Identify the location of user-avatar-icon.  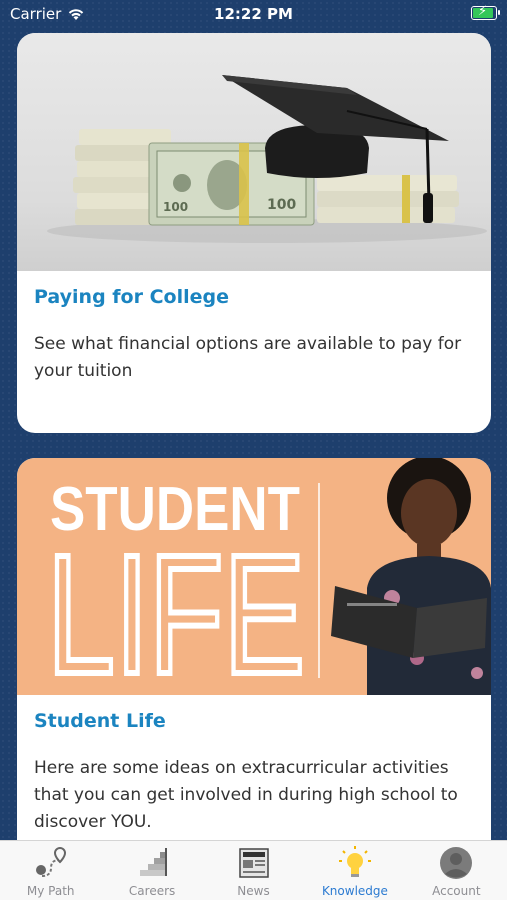
(456, 863).